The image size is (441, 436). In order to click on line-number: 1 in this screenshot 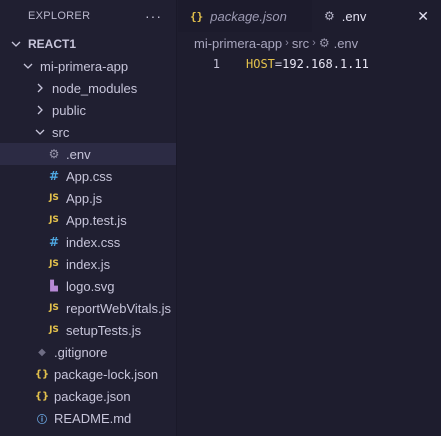, I will do `click(216, 64)`.